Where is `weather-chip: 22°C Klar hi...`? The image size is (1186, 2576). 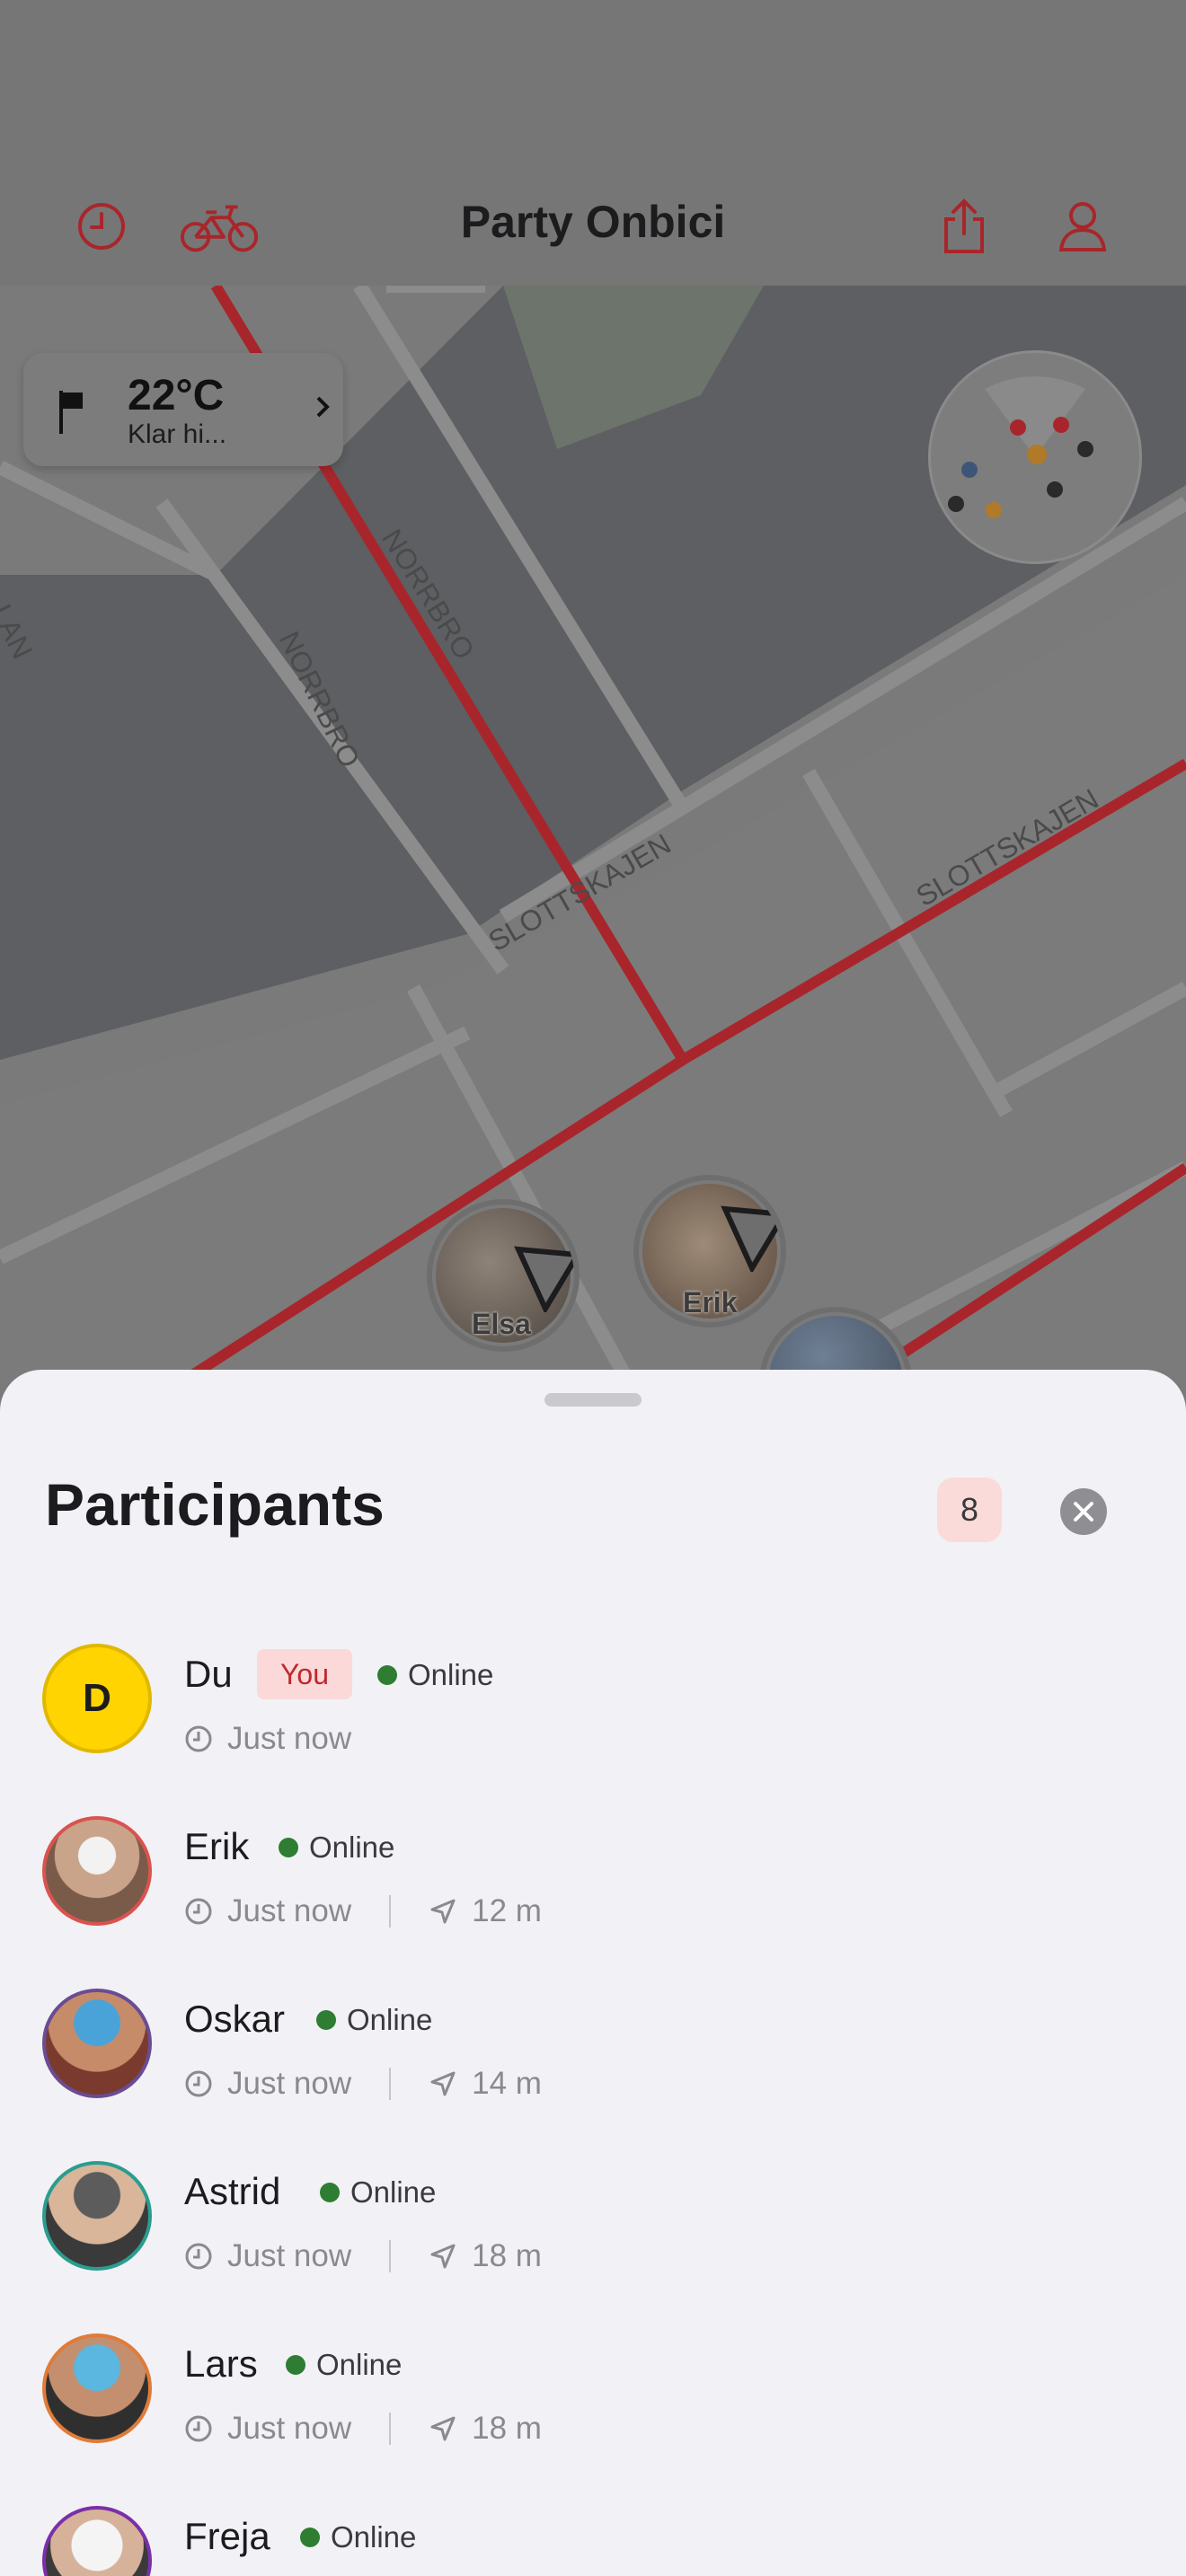
weather-chip: 22°C Klar hi... is located at coordinates (183, 409).